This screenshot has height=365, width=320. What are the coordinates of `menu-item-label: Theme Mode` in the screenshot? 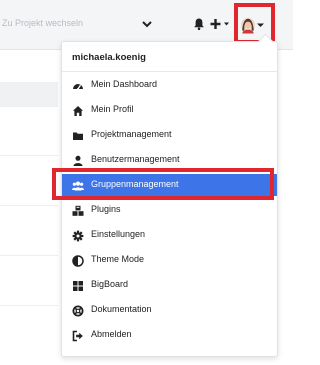 It's located at (118, 259).